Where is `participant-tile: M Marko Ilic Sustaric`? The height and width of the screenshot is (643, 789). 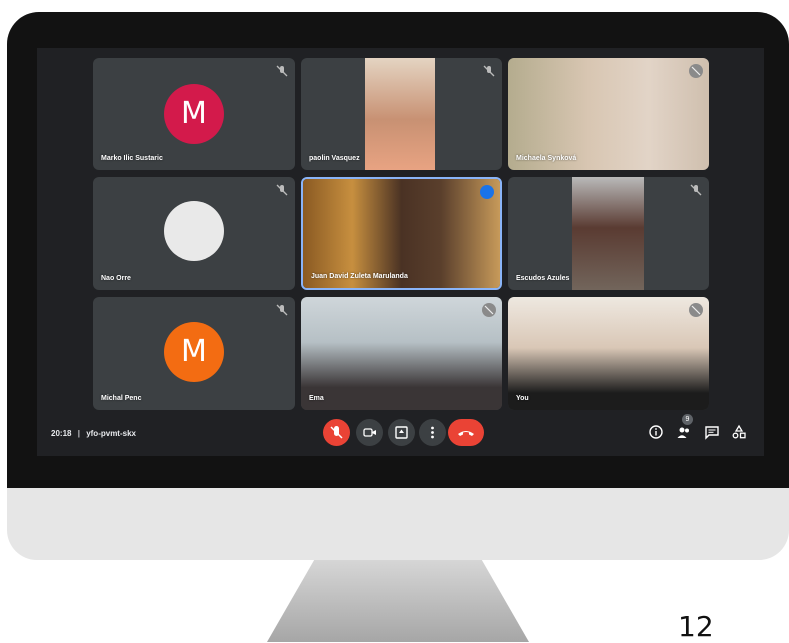
participant-tile: M Marko Ilic Sustaric is located at coordinates (194, 114).